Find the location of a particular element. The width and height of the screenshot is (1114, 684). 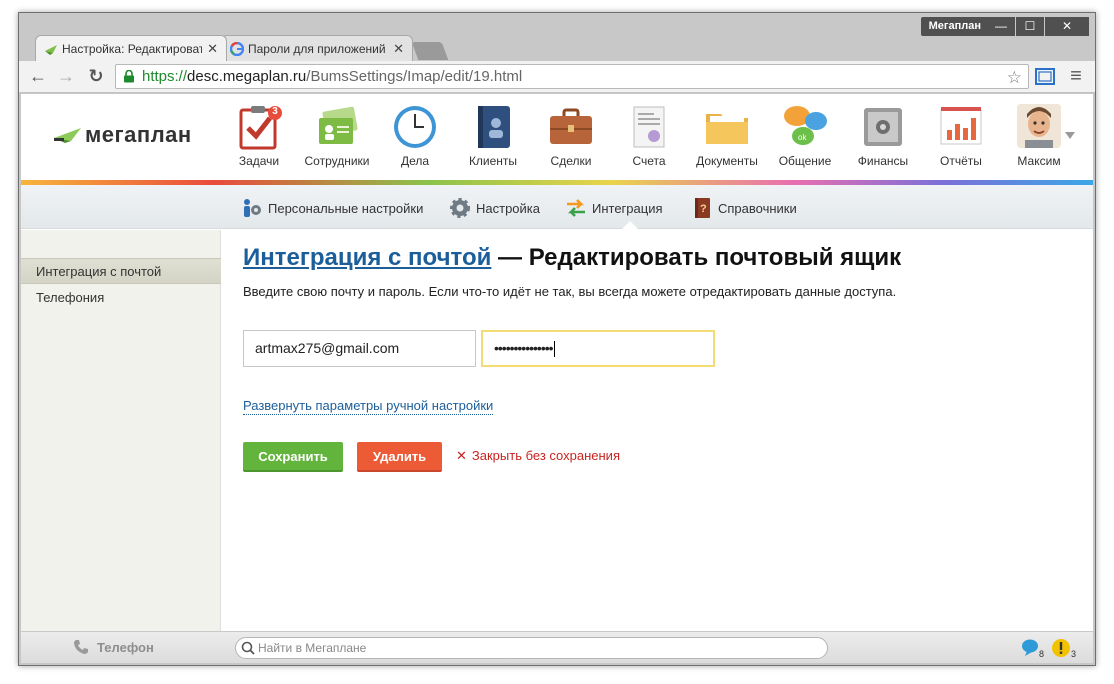

close-without-saving-link: ✕ Закрыть без сохранения is located at coordinates (538, 456).